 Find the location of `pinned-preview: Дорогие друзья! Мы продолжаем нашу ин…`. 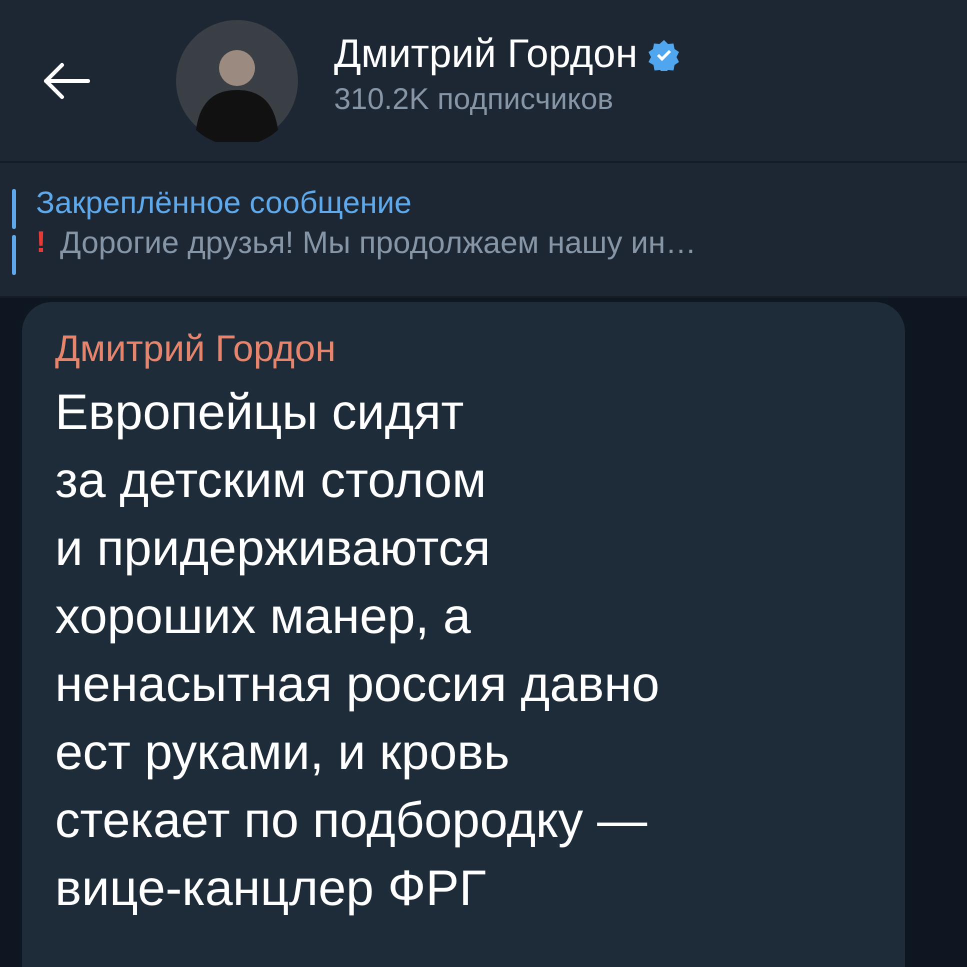

pinned-preview: Дорогие друзья! Мы продолжаем нашу ин… is located at coordinates (378, 243).